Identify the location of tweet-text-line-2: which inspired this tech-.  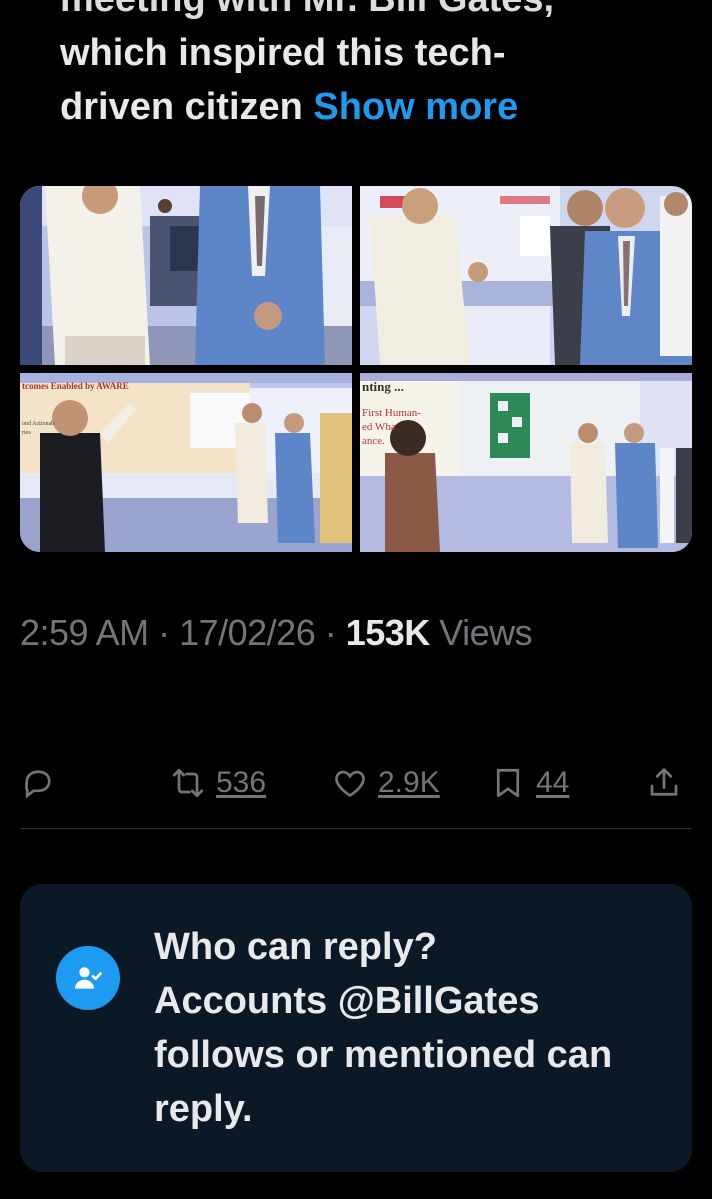
(283, 53).